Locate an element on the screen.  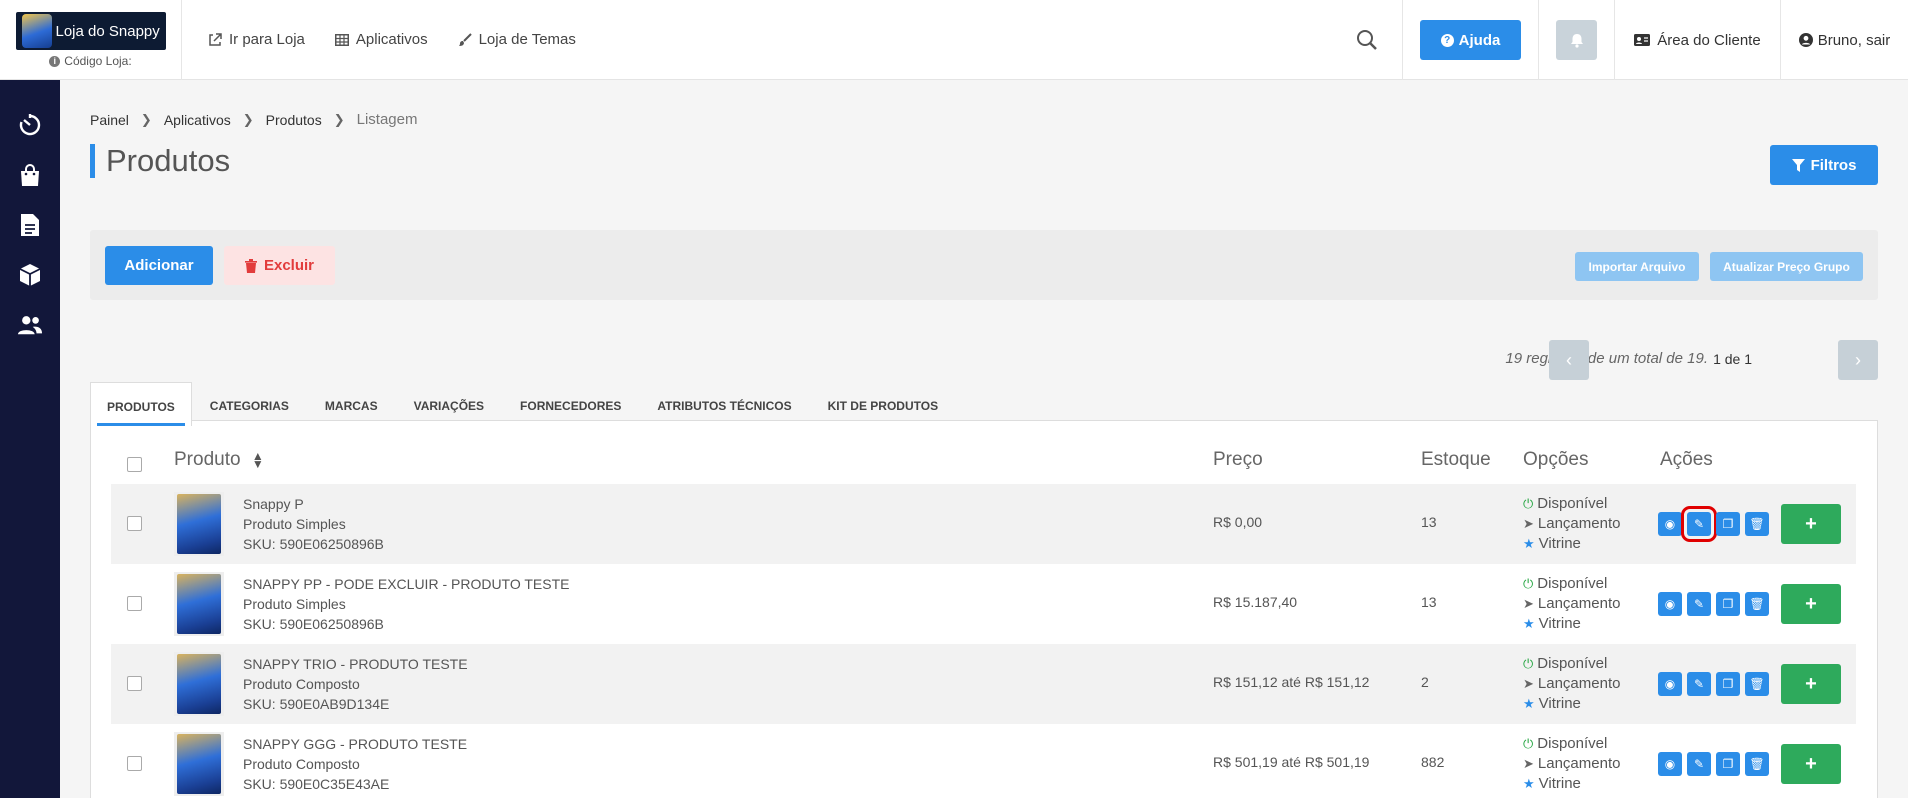
next-page-button: › is located at coordinates (1858, 360).